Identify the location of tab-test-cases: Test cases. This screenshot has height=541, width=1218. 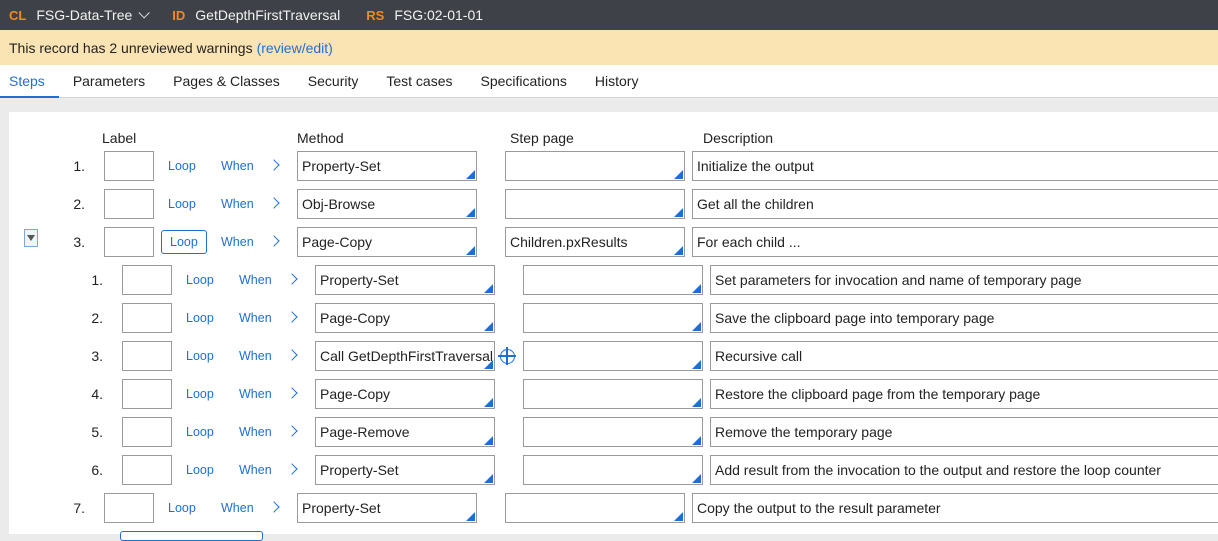
(419, 81).